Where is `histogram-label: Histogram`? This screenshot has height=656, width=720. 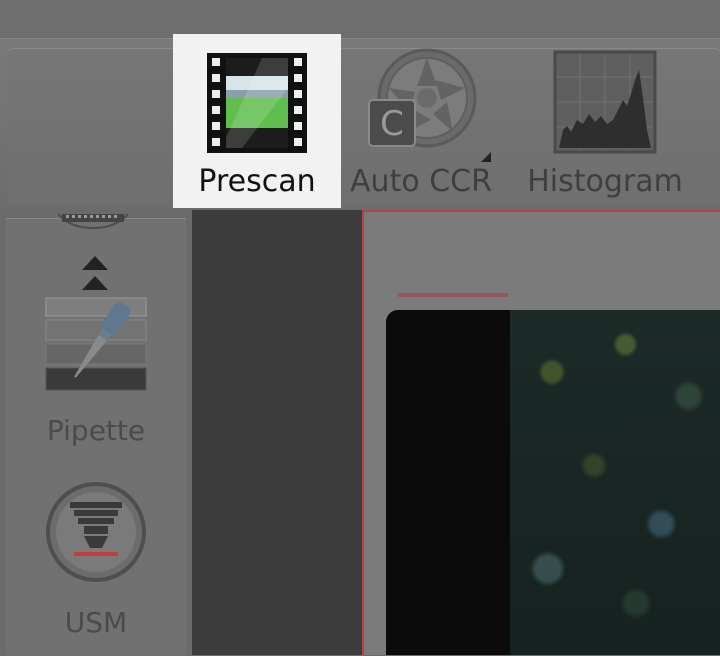
histogram-label: Histogram is located at coordinates (605, 181).